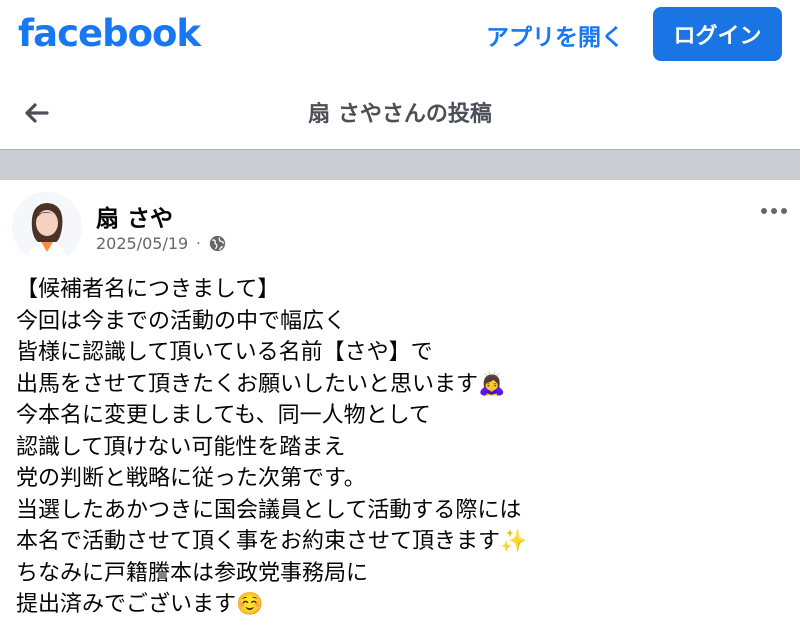 This screenshot has height=625, width=800. I want to click on facebook-logo: facebook, so click(109, 33).